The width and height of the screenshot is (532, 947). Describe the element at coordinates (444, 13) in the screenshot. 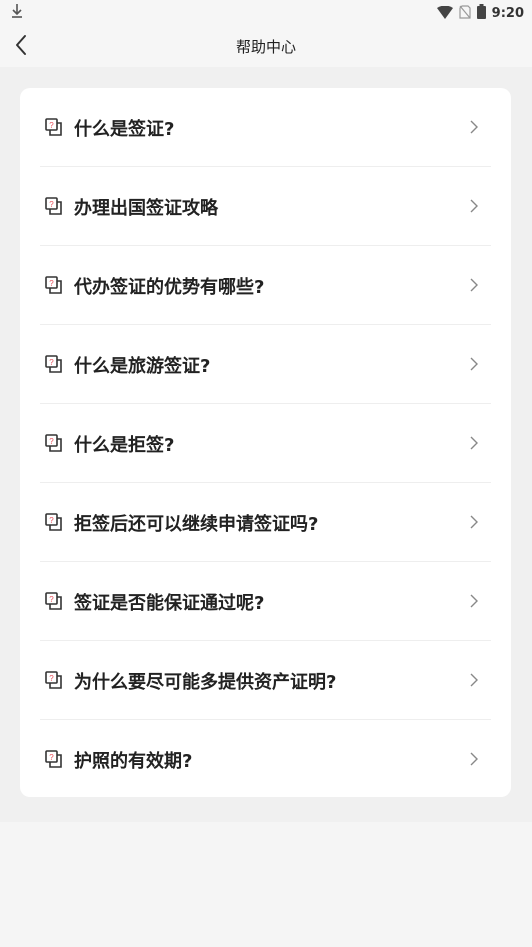

I see `wifi-icon` at that location.